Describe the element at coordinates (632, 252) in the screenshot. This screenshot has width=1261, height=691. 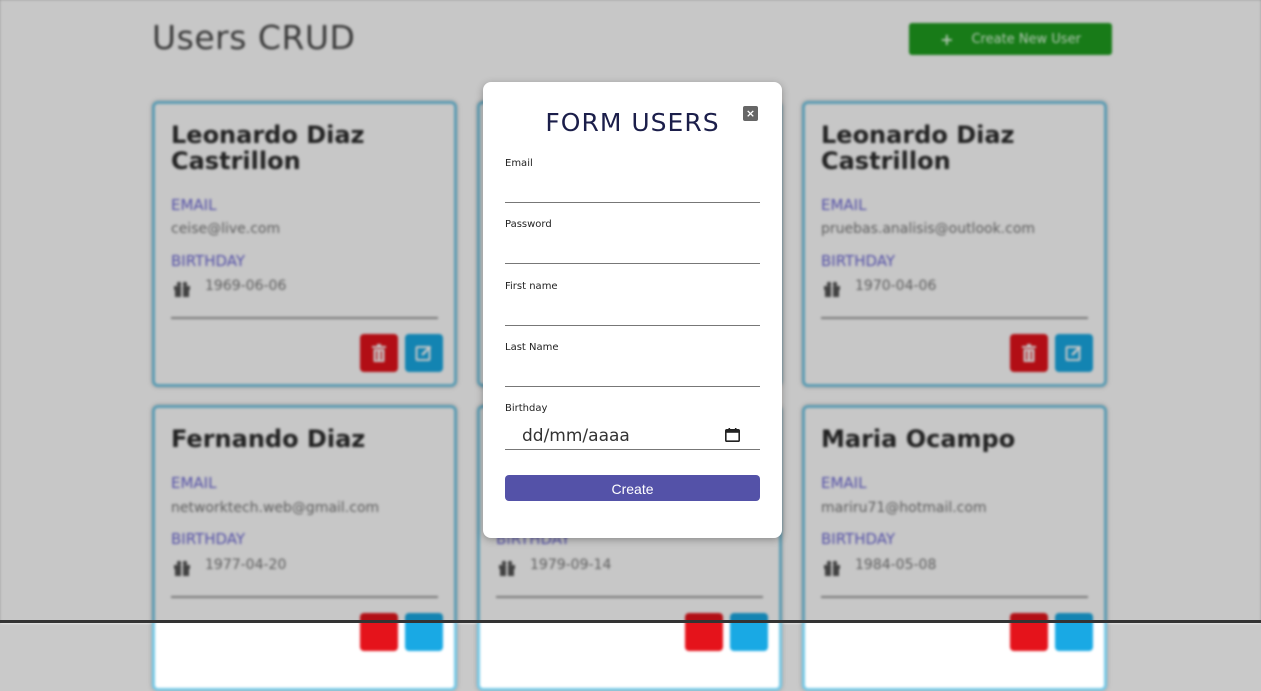
I see `password-field` at that location.